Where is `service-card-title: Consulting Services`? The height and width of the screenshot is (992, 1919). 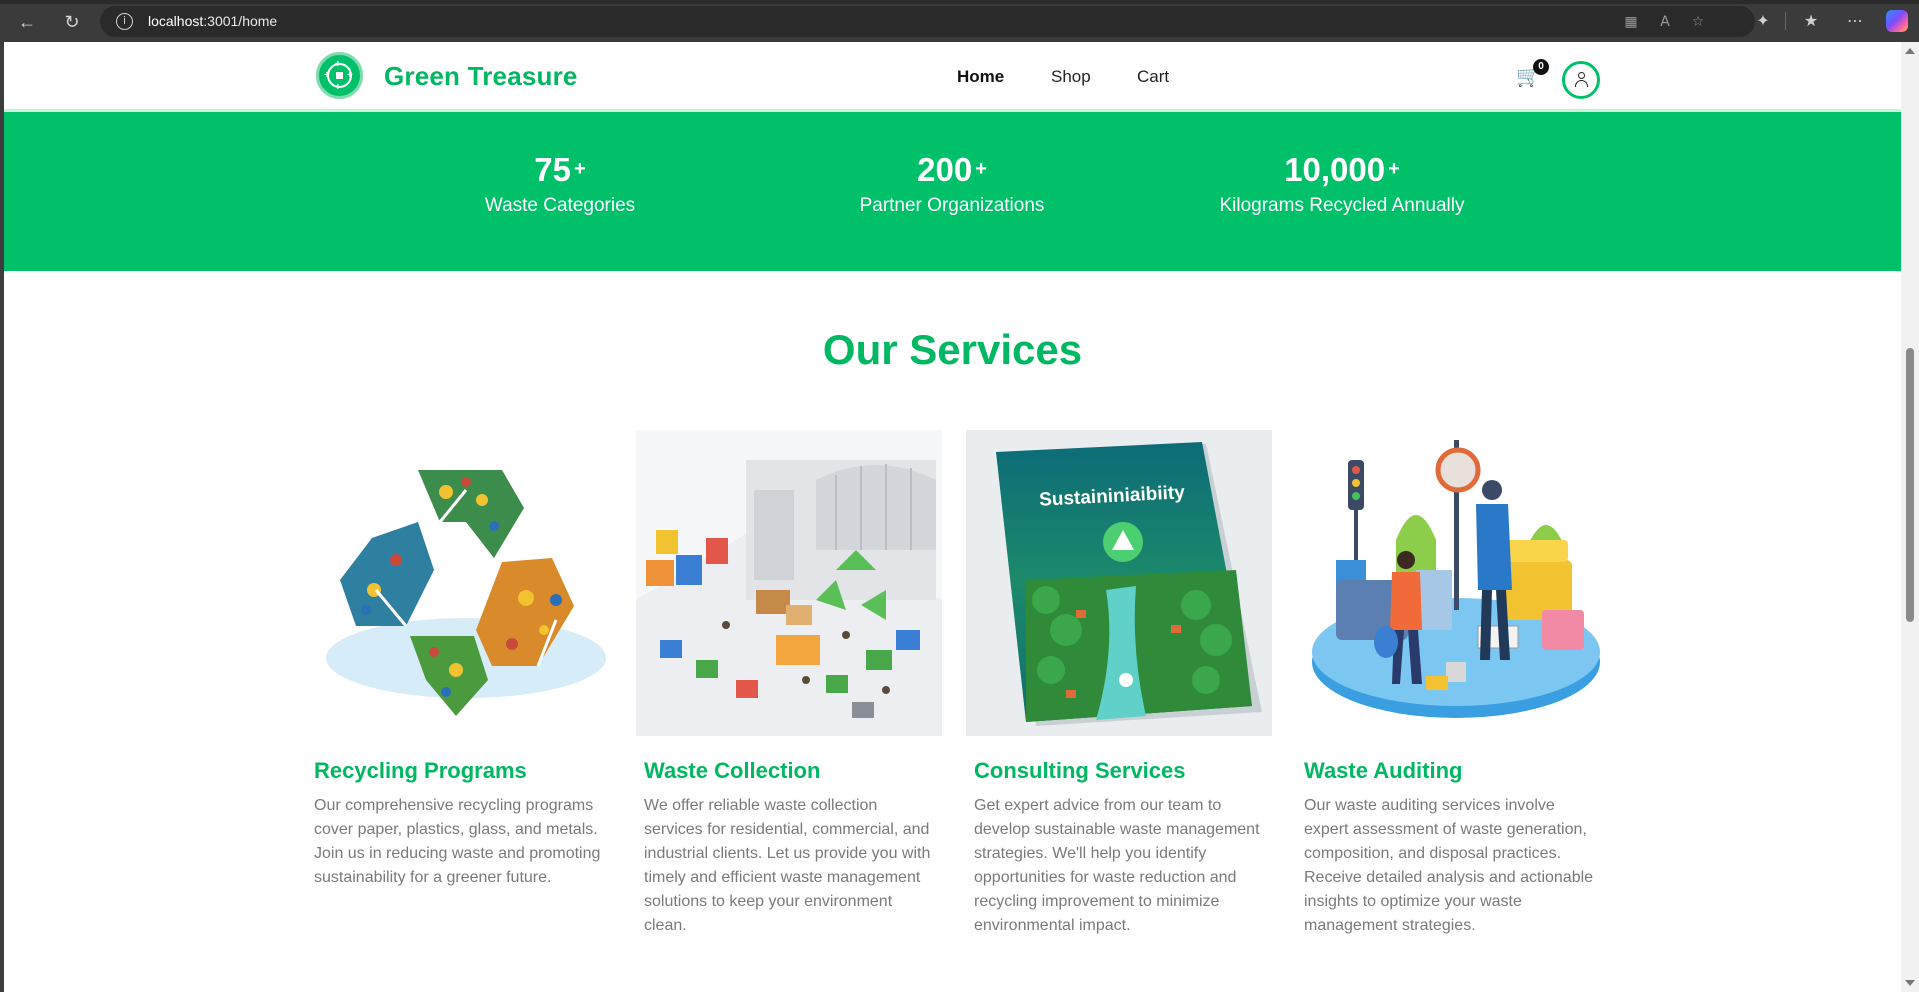
service-card-title: Consulting Services is located at coordinates (1080, 770).